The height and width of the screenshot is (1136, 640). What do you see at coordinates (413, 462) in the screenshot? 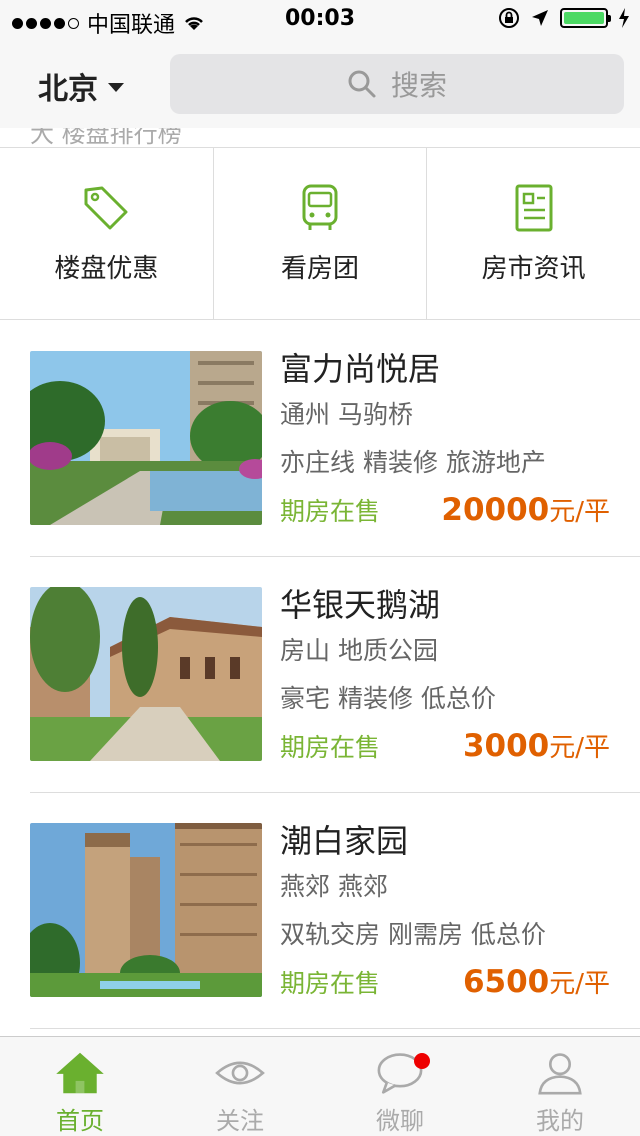
I see `property-tags: 亦庄线 精装修 旅游地产` at bounding box center [413, 462].